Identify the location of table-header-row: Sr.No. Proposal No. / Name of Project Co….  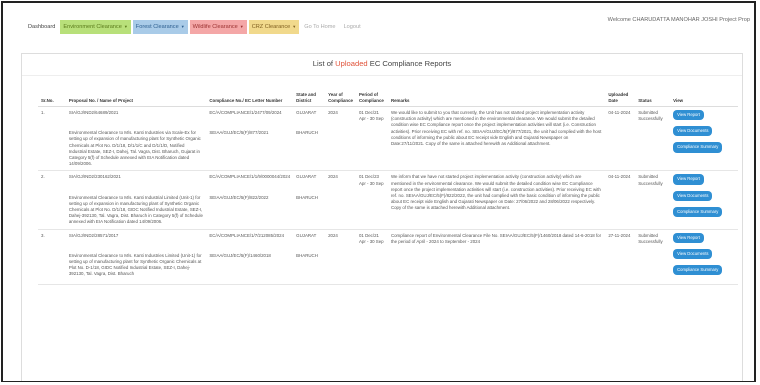
(388, 98).